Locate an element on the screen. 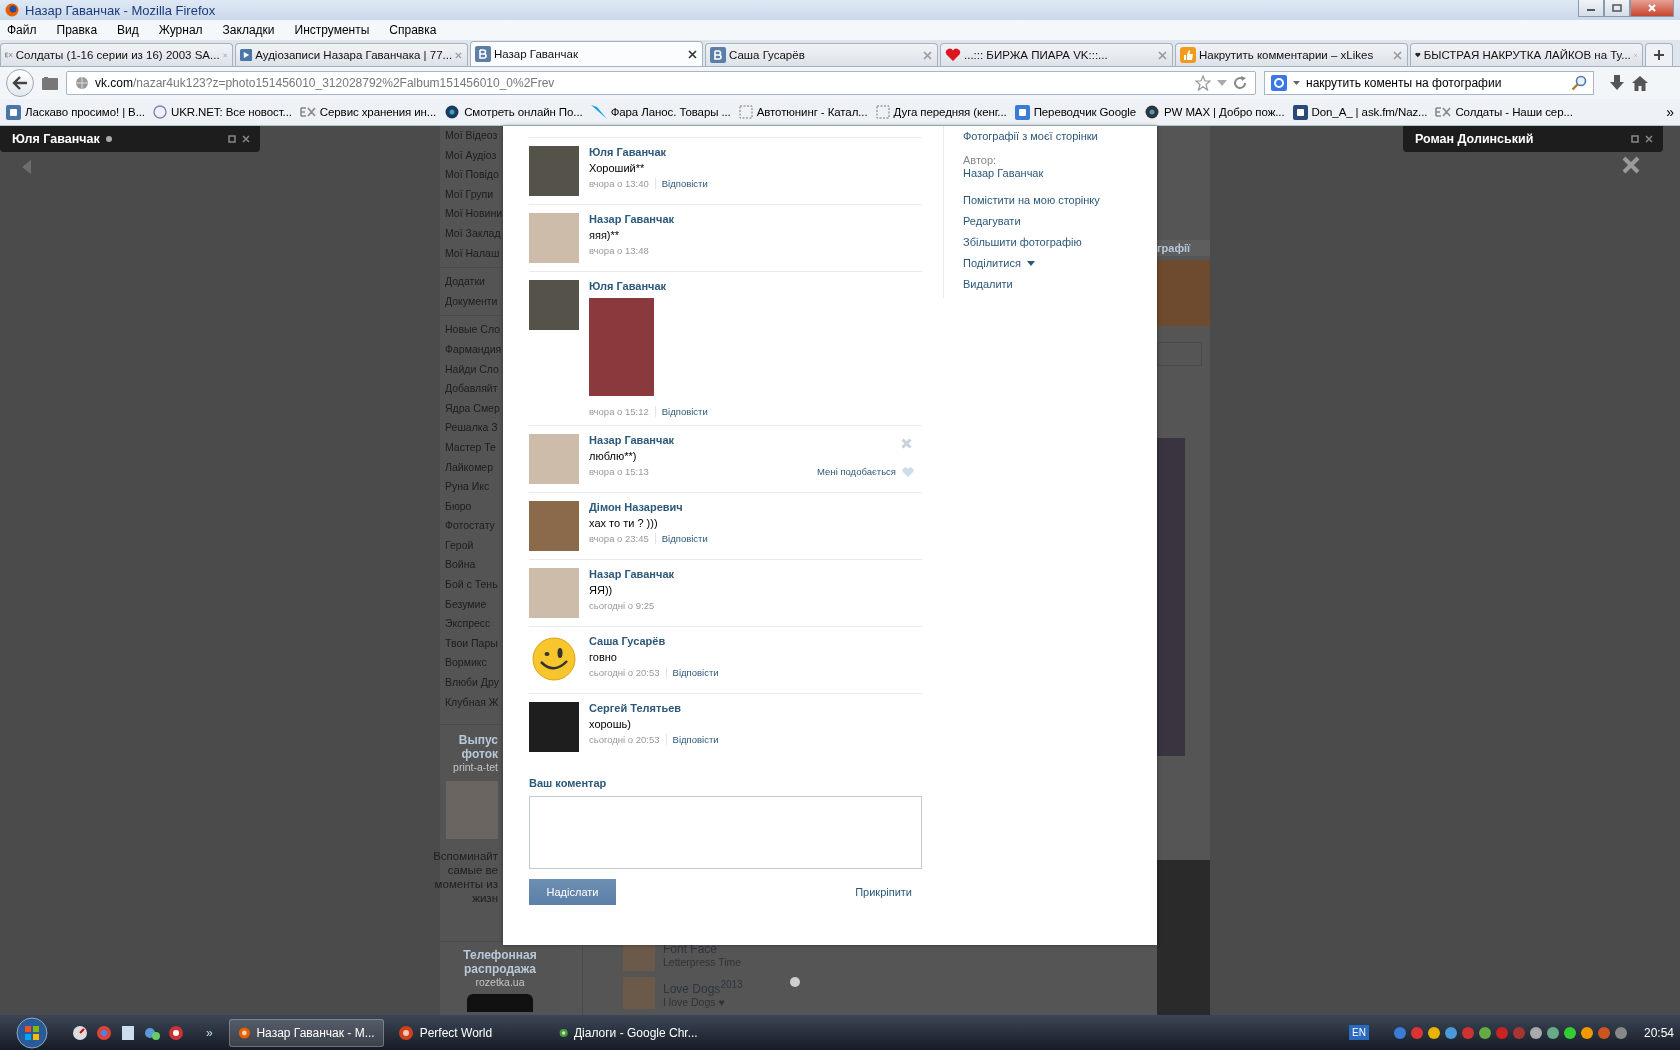 The height and width of the screenshot is (1050, 1680). menu-item: Правка is located at coordinates (77, 30).